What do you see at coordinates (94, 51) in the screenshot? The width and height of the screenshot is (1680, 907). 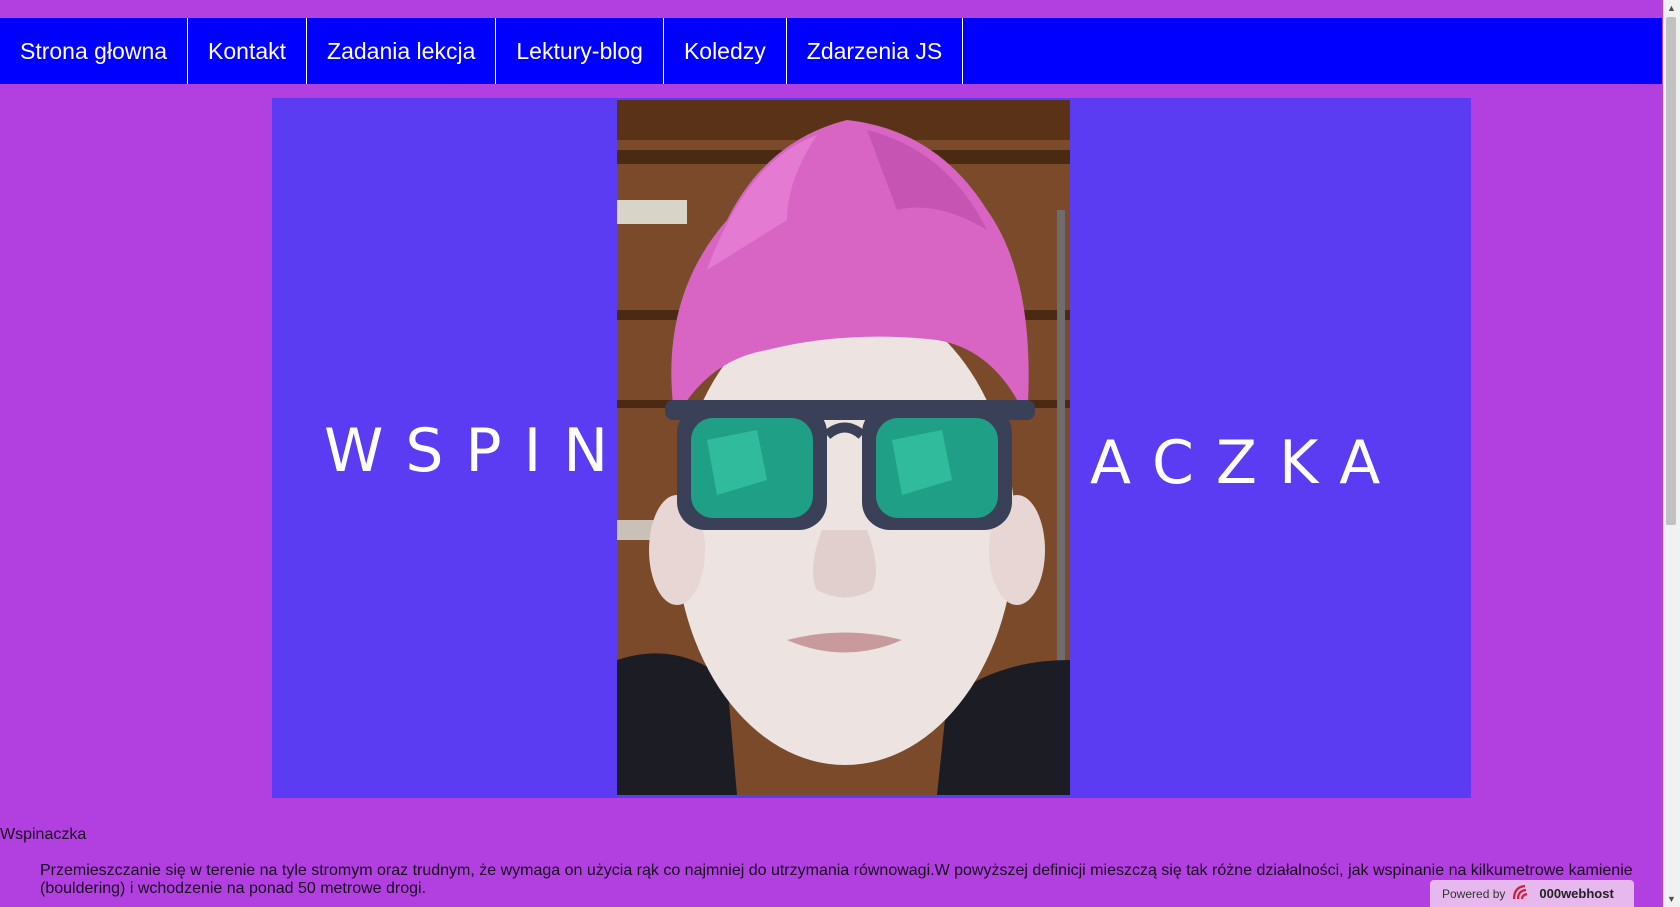 I see `nav-item-home: Strona głowna` at bounding box center [94, 51].